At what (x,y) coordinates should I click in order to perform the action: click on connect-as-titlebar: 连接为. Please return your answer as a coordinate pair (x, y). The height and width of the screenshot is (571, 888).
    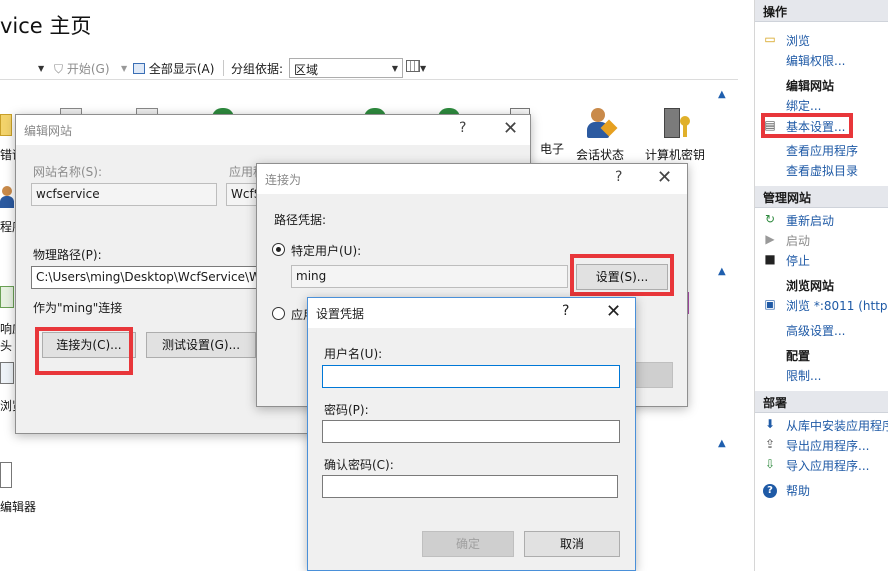
    Looking at the image, I should click on (472, 179).